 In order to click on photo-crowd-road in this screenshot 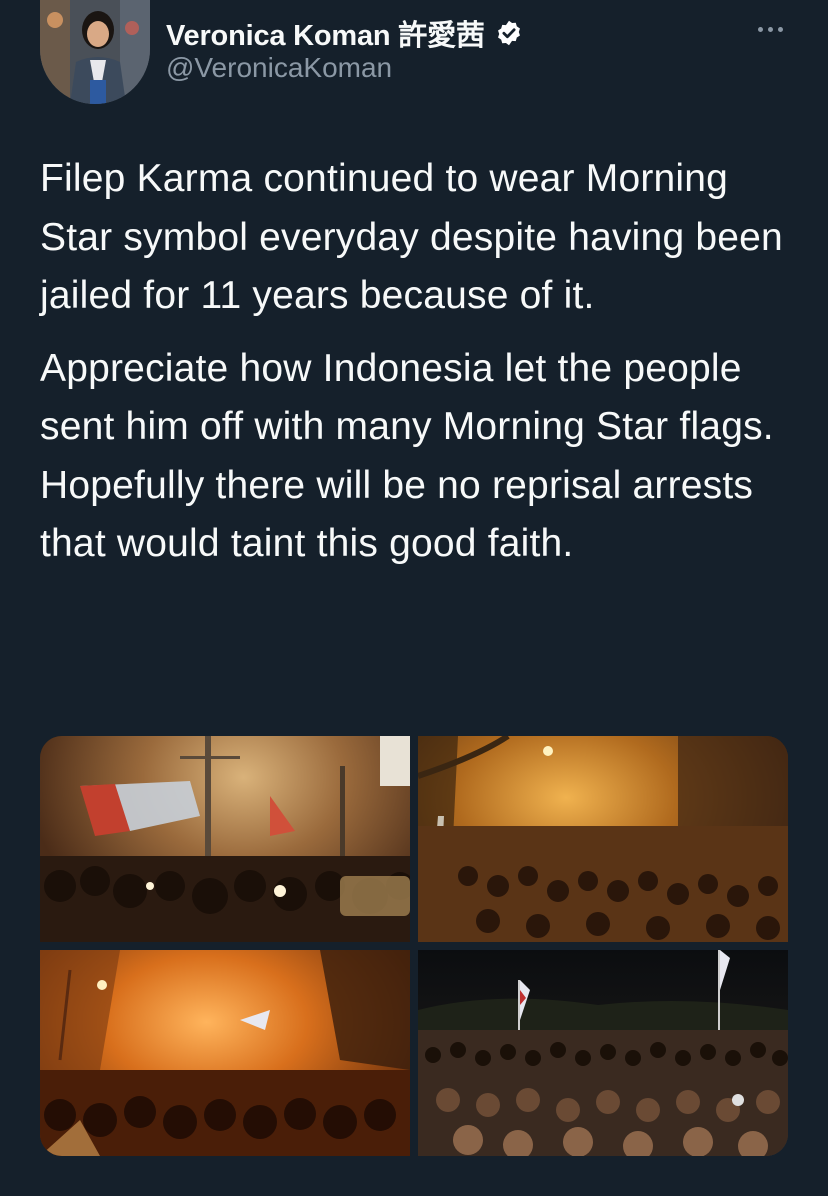, I will do `click(603, 839)`.